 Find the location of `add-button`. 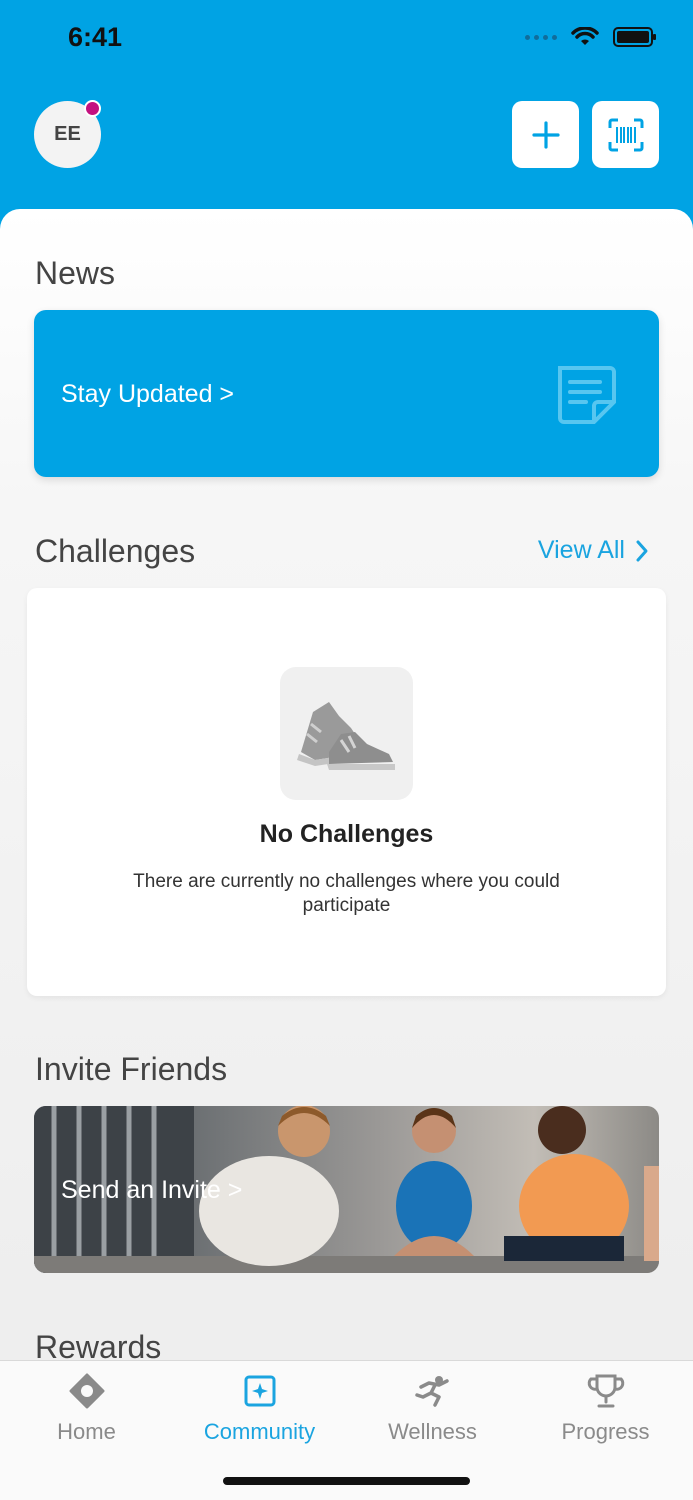

add-button is located at coordinates (545, 134).